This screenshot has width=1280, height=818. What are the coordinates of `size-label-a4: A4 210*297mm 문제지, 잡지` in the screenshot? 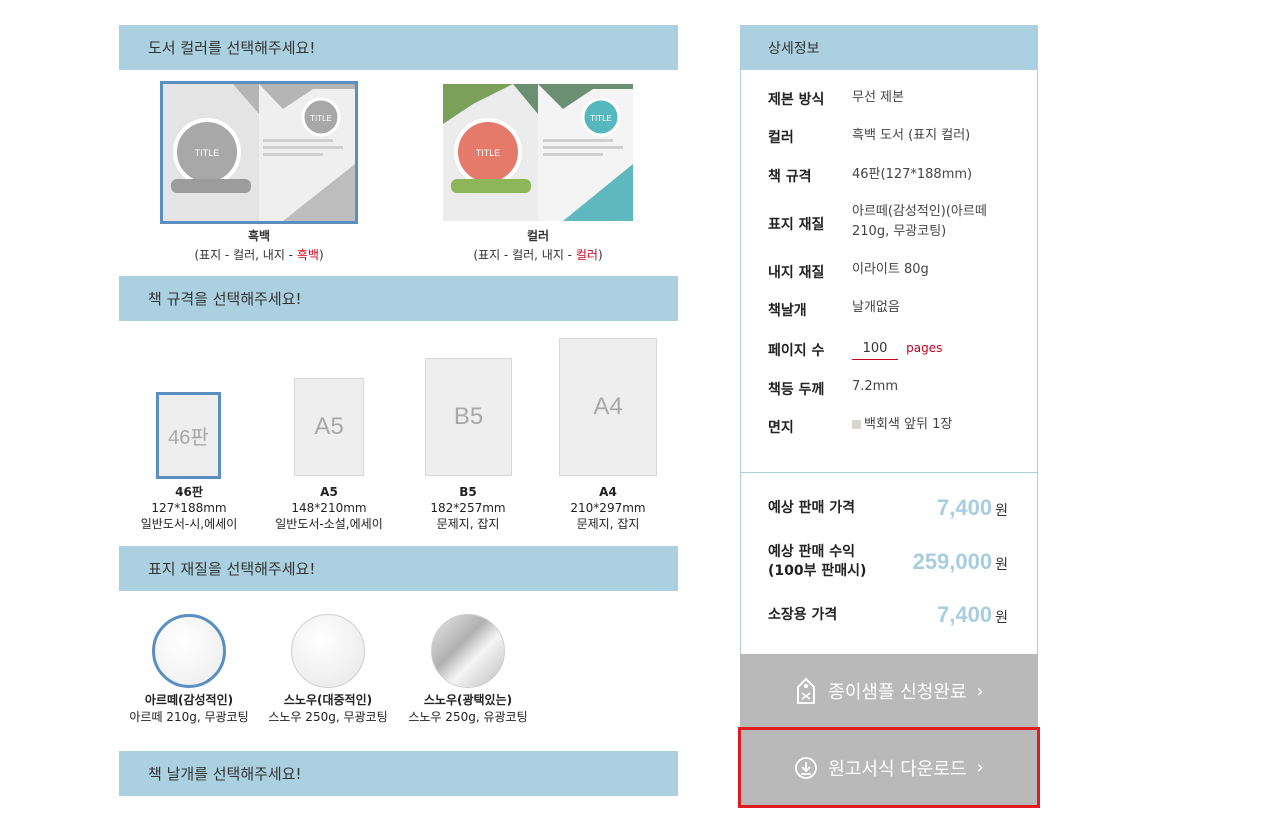 It's located at (608, 508).